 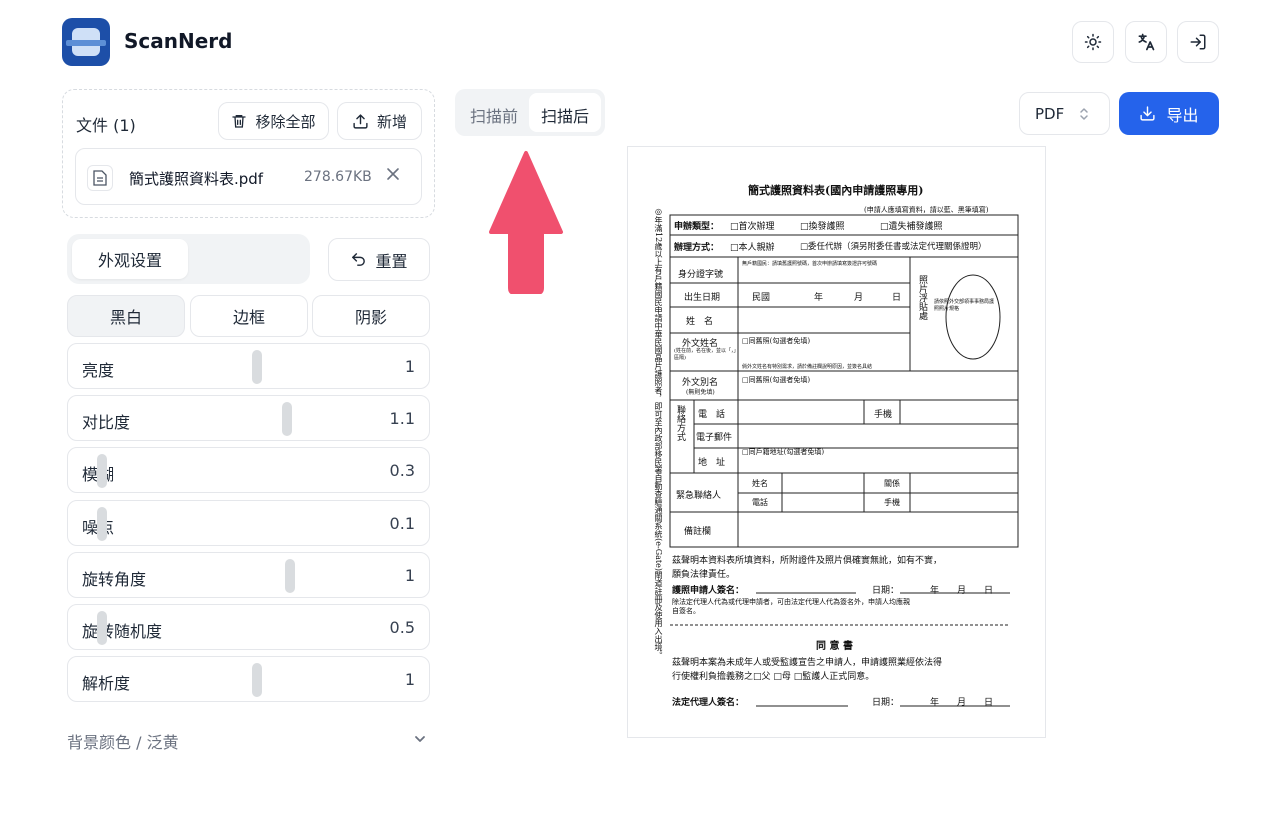 What do you see at coordinates (700, 392) in the screenshot?
I see `doc-alias-hint: (無則免填)` at bounding box center [700, 392].